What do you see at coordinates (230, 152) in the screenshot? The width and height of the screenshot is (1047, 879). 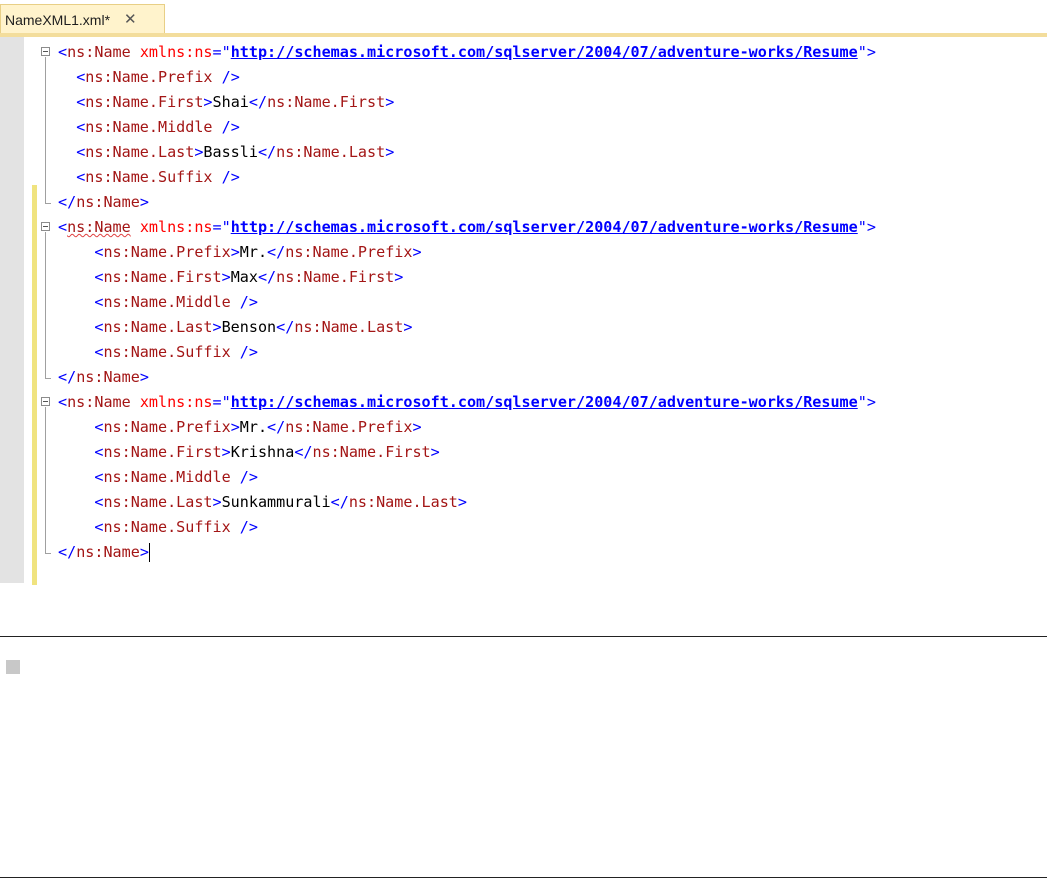 I see `last-name-value: Bassli` at bounding box center [230, 152].